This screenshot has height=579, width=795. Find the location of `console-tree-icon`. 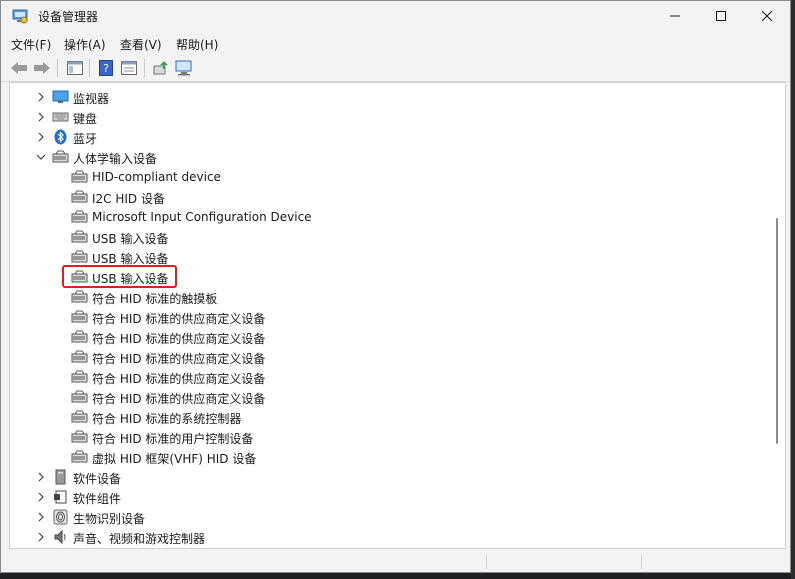

console-tree-icon is located at coordinates (75, 68).